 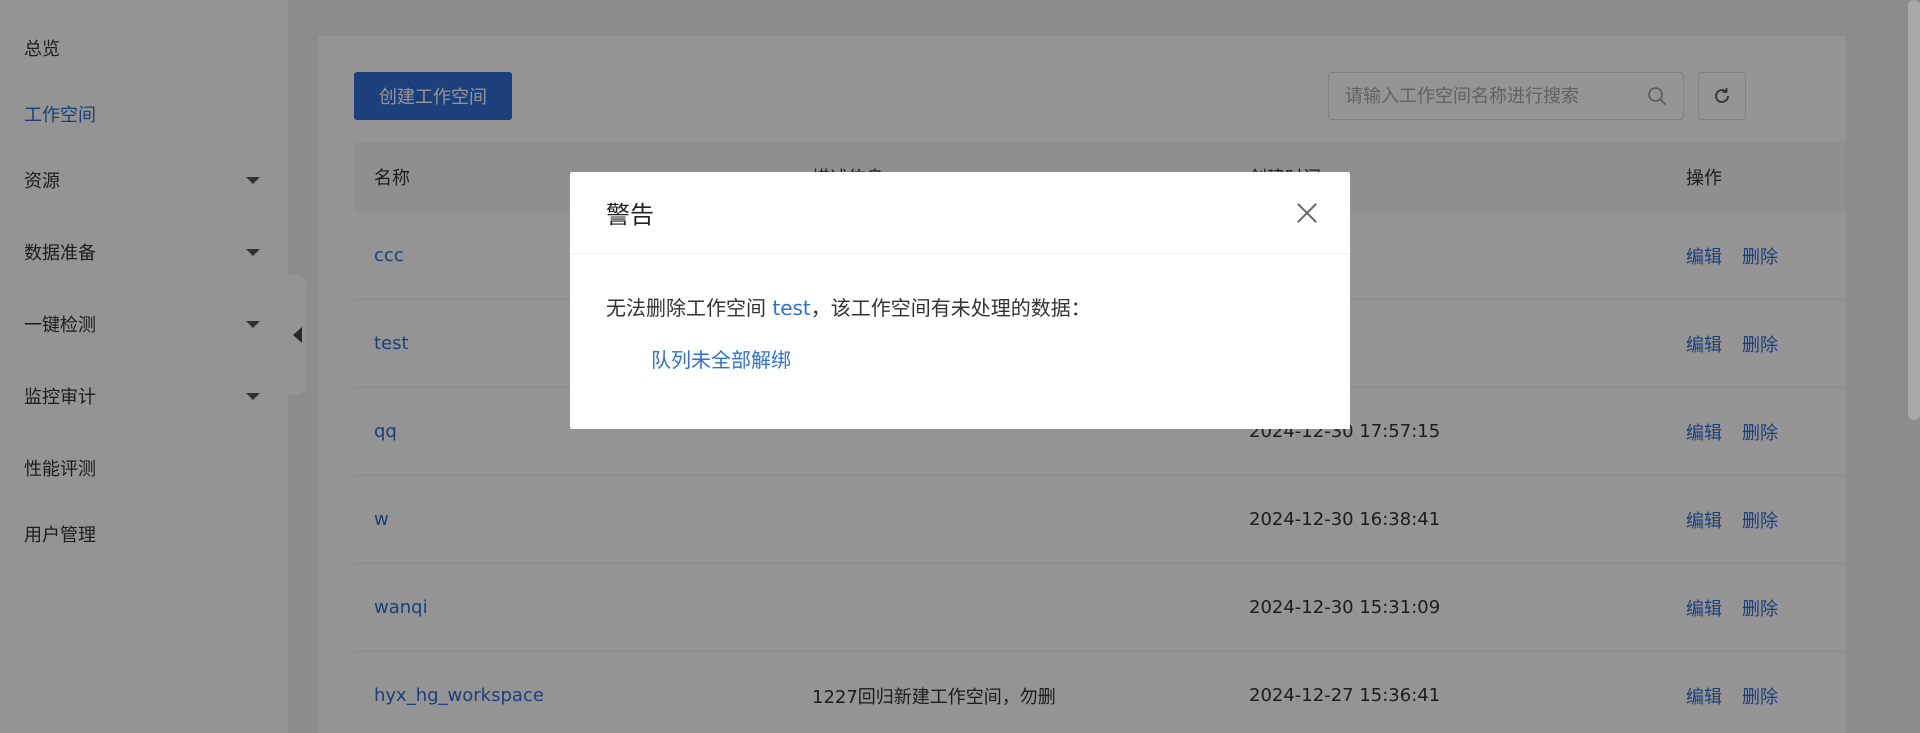 What do you see at coordinates (982, 358) in the screenshot?
I see `dialog-reason-link: 队列未全部解绑` at bounding box center [982, 358].